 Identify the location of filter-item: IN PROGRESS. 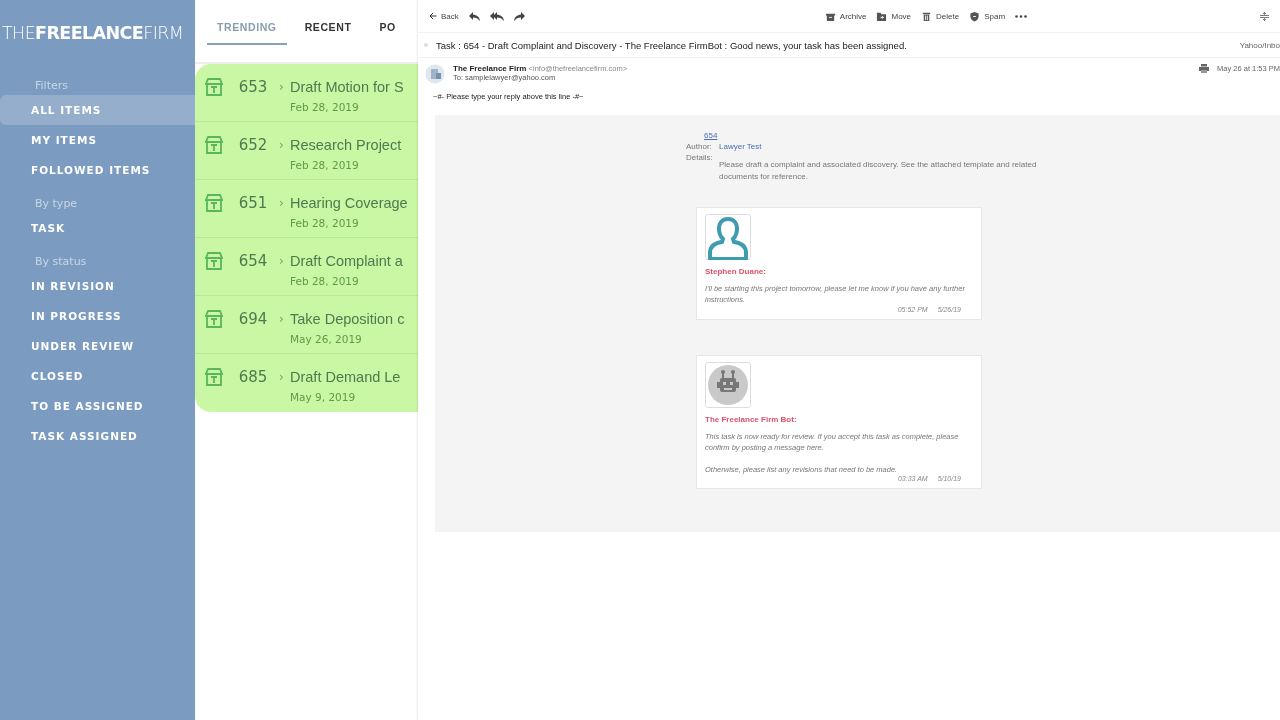
(97, 316).